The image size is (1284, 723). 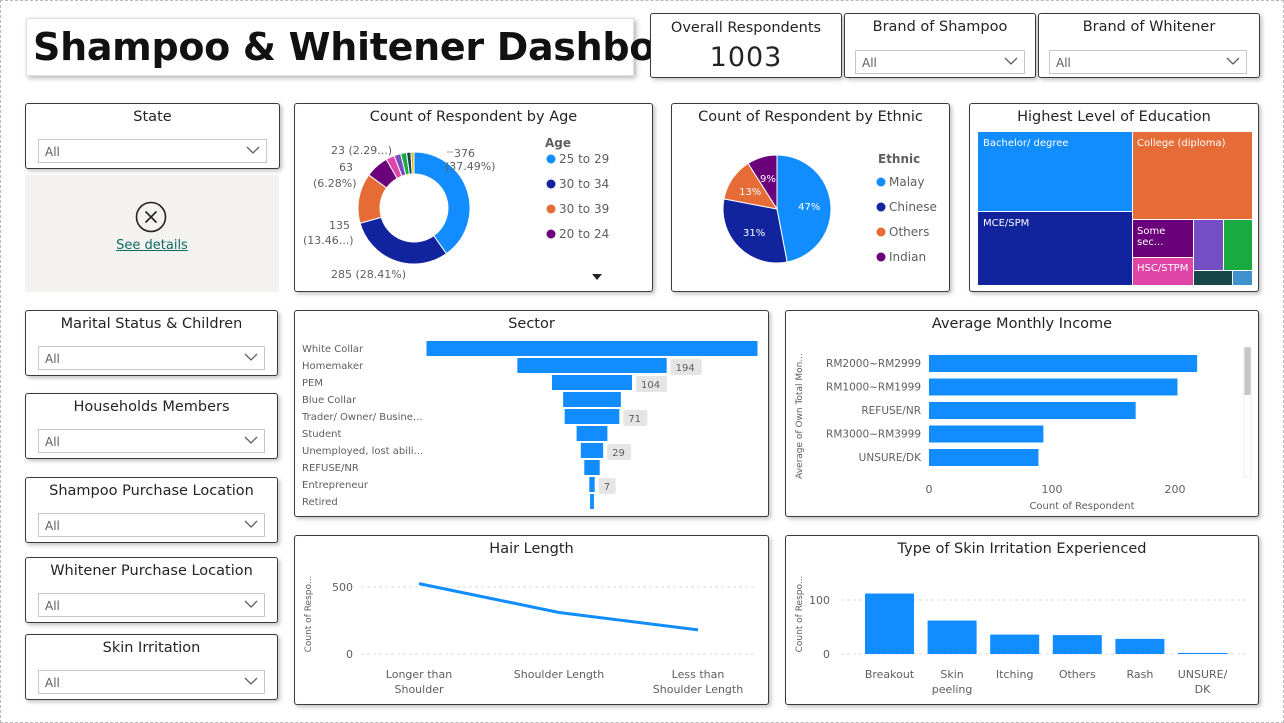 What do you see at coordinates (940, 27) in the screenshot?
I see `brand-shampoo-title: Brand of Shampoo` at bounding box center [940, 27].